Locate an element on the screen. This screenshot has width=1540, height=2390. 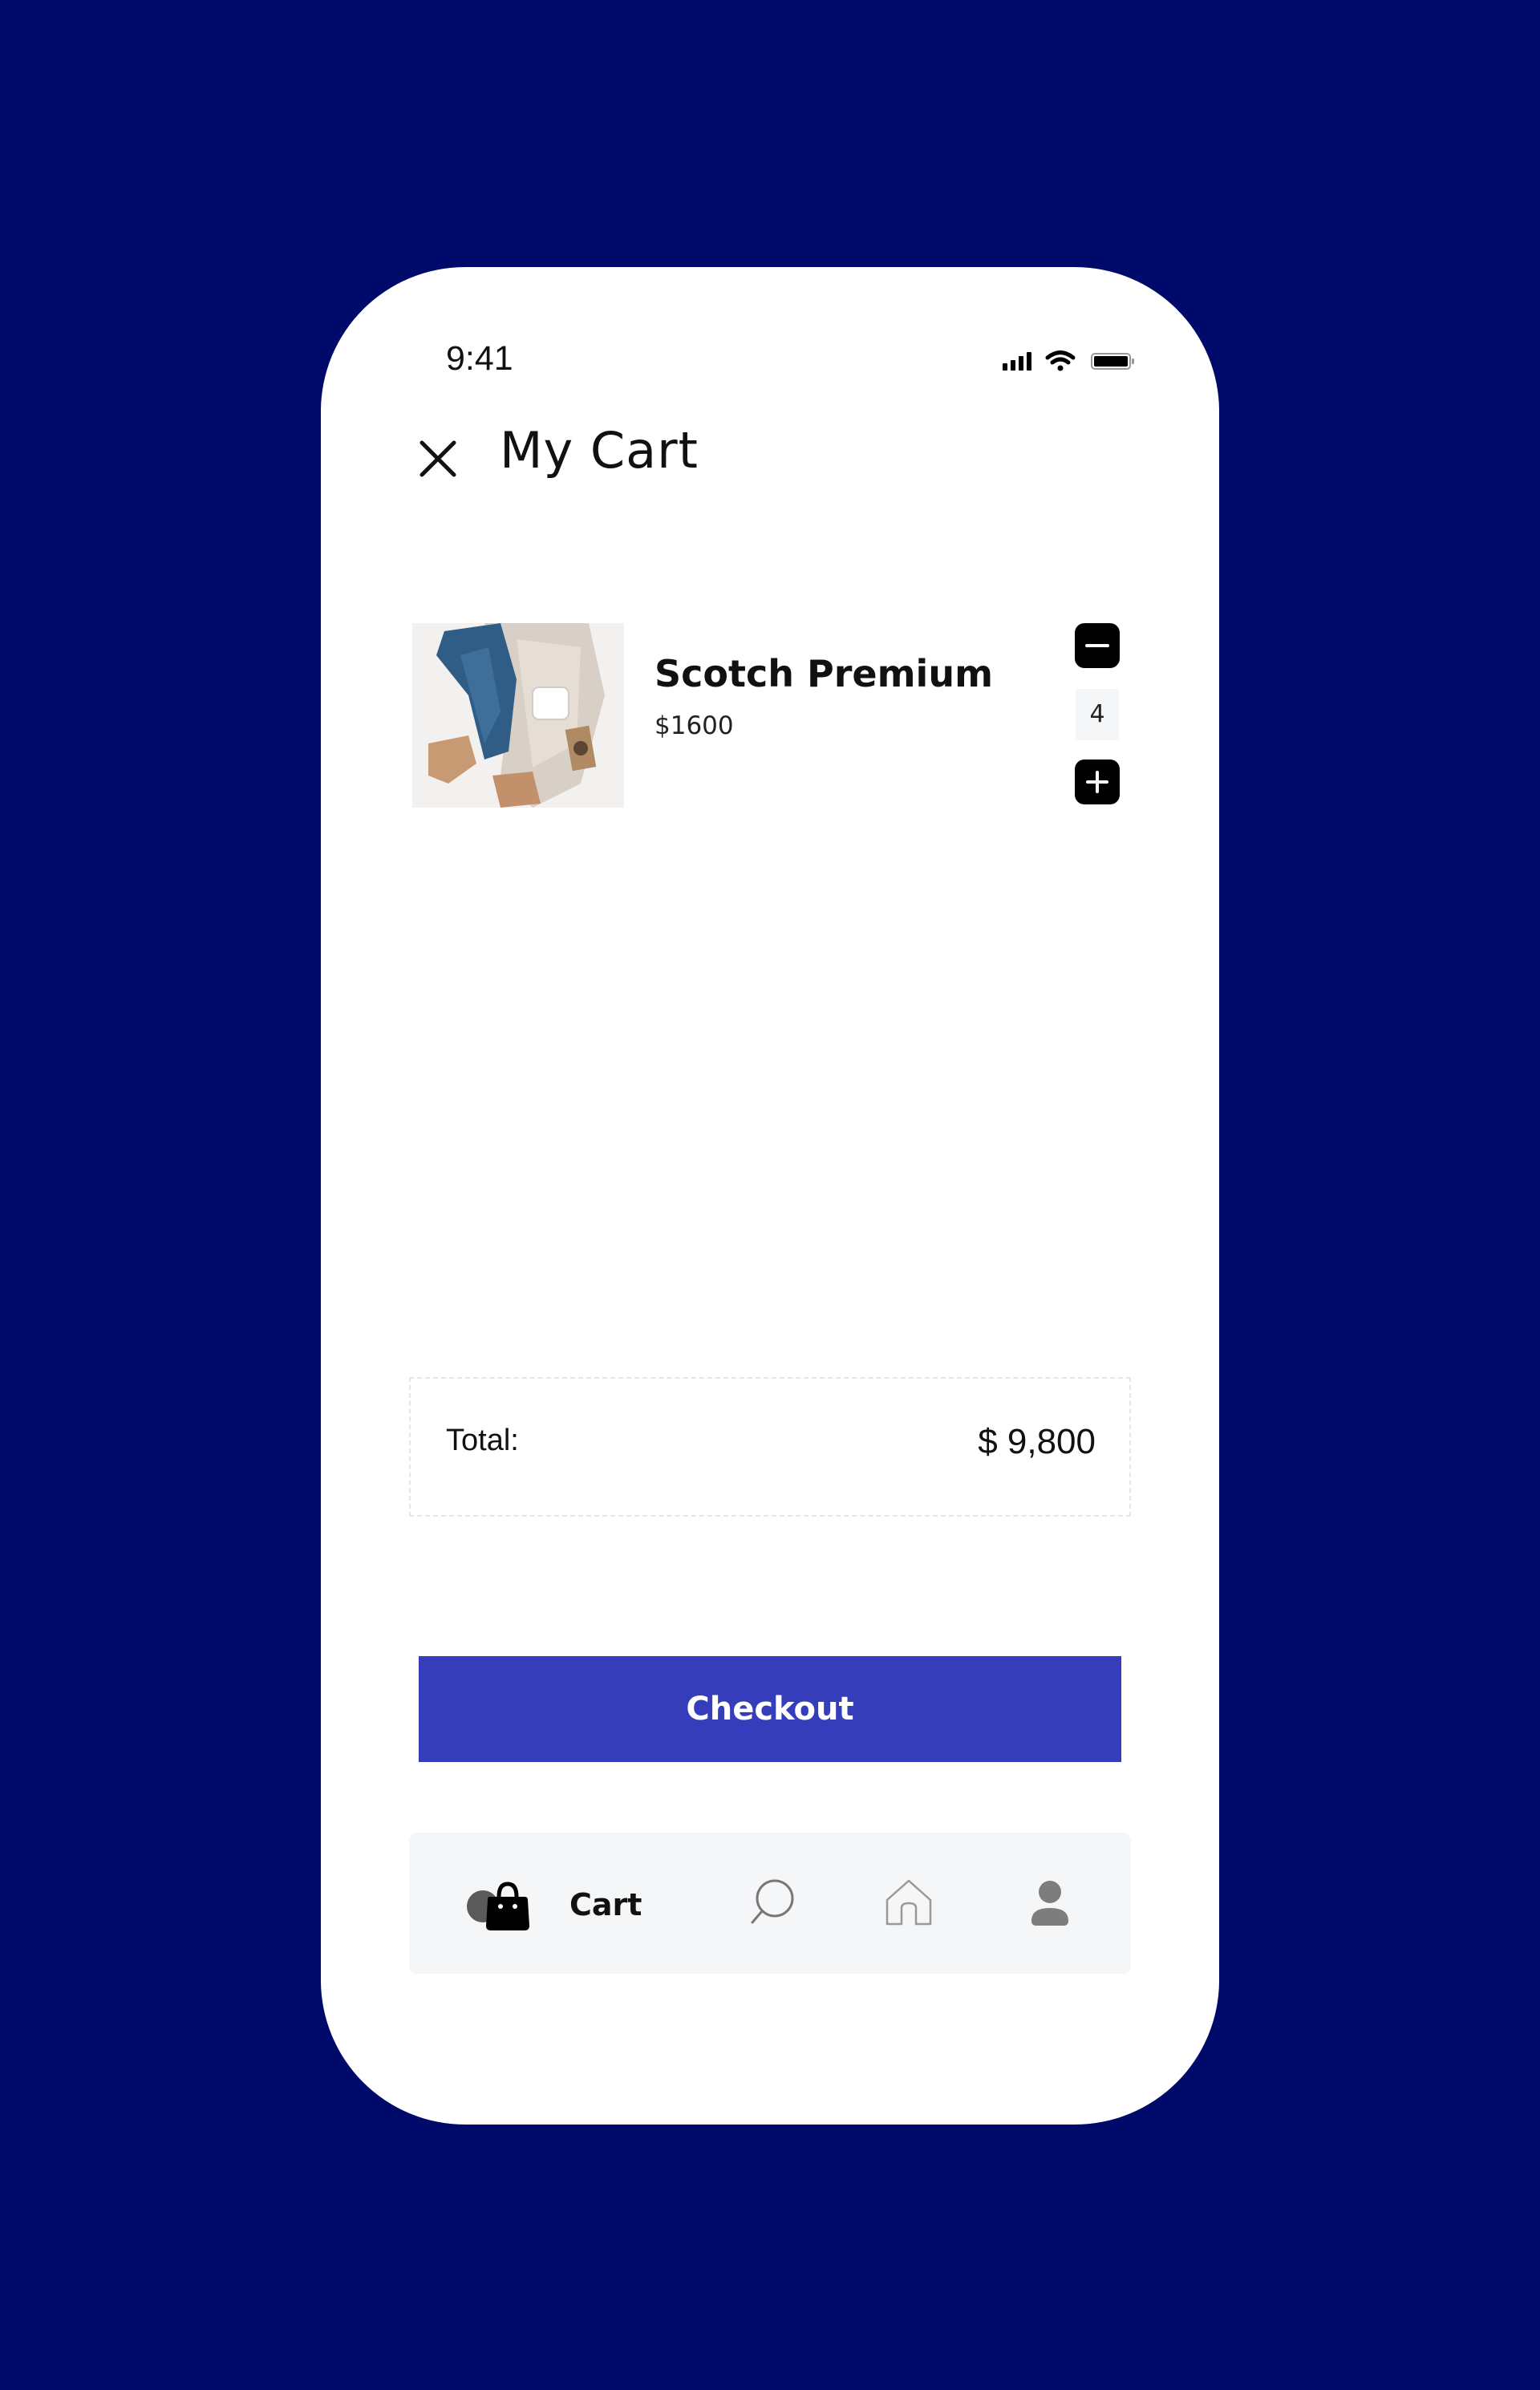
item-price: $1600 is located at coordinates (694, 725).